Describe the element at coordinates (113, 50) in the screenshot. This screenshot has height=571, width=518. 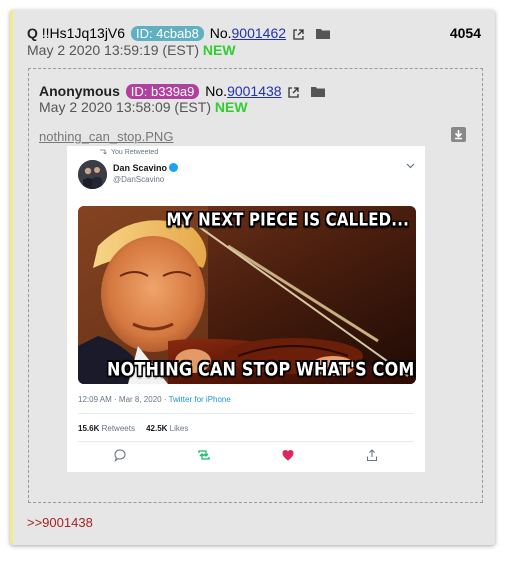
I see `post-date-text: May 2 2020 13:59:19 (EST)` at that location.